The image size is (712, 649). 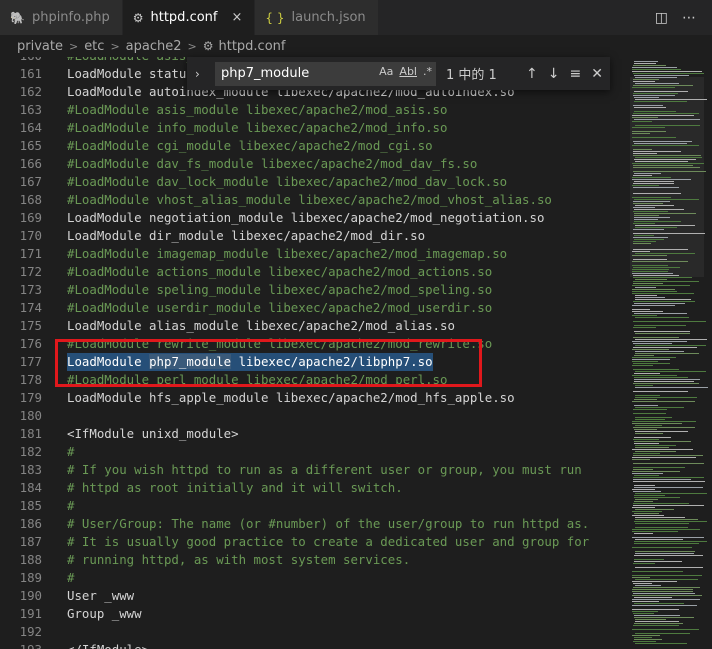 I want to click on code-text: Group _www, so click(x=104, y=613).